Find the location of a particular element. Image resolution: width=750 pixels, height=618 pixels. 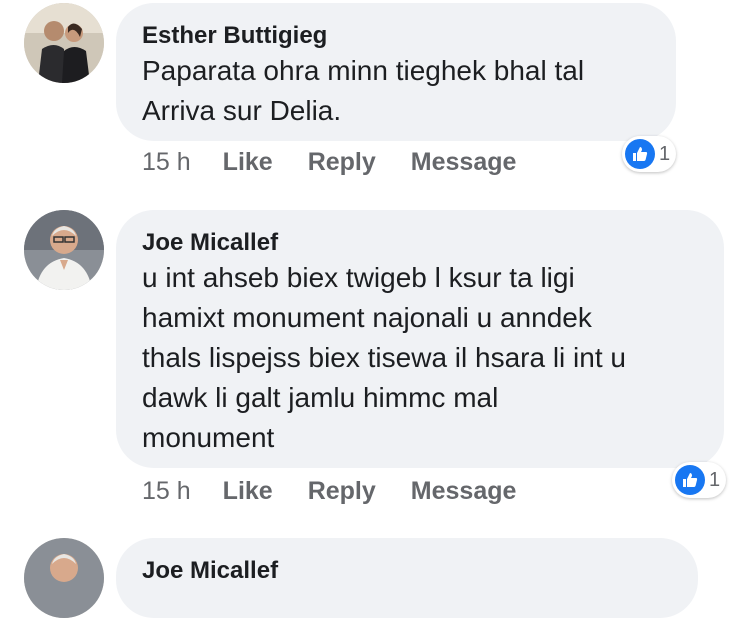

comment-author: Esther Buttigieg is located at coordinates (396, 36).